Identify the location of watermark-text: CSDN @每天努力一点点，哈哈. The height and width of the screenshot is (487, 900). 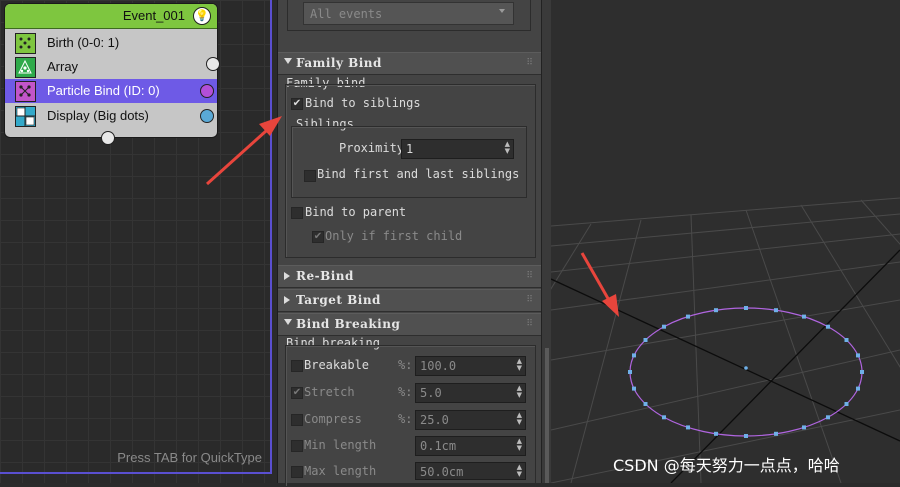
(726, 465).